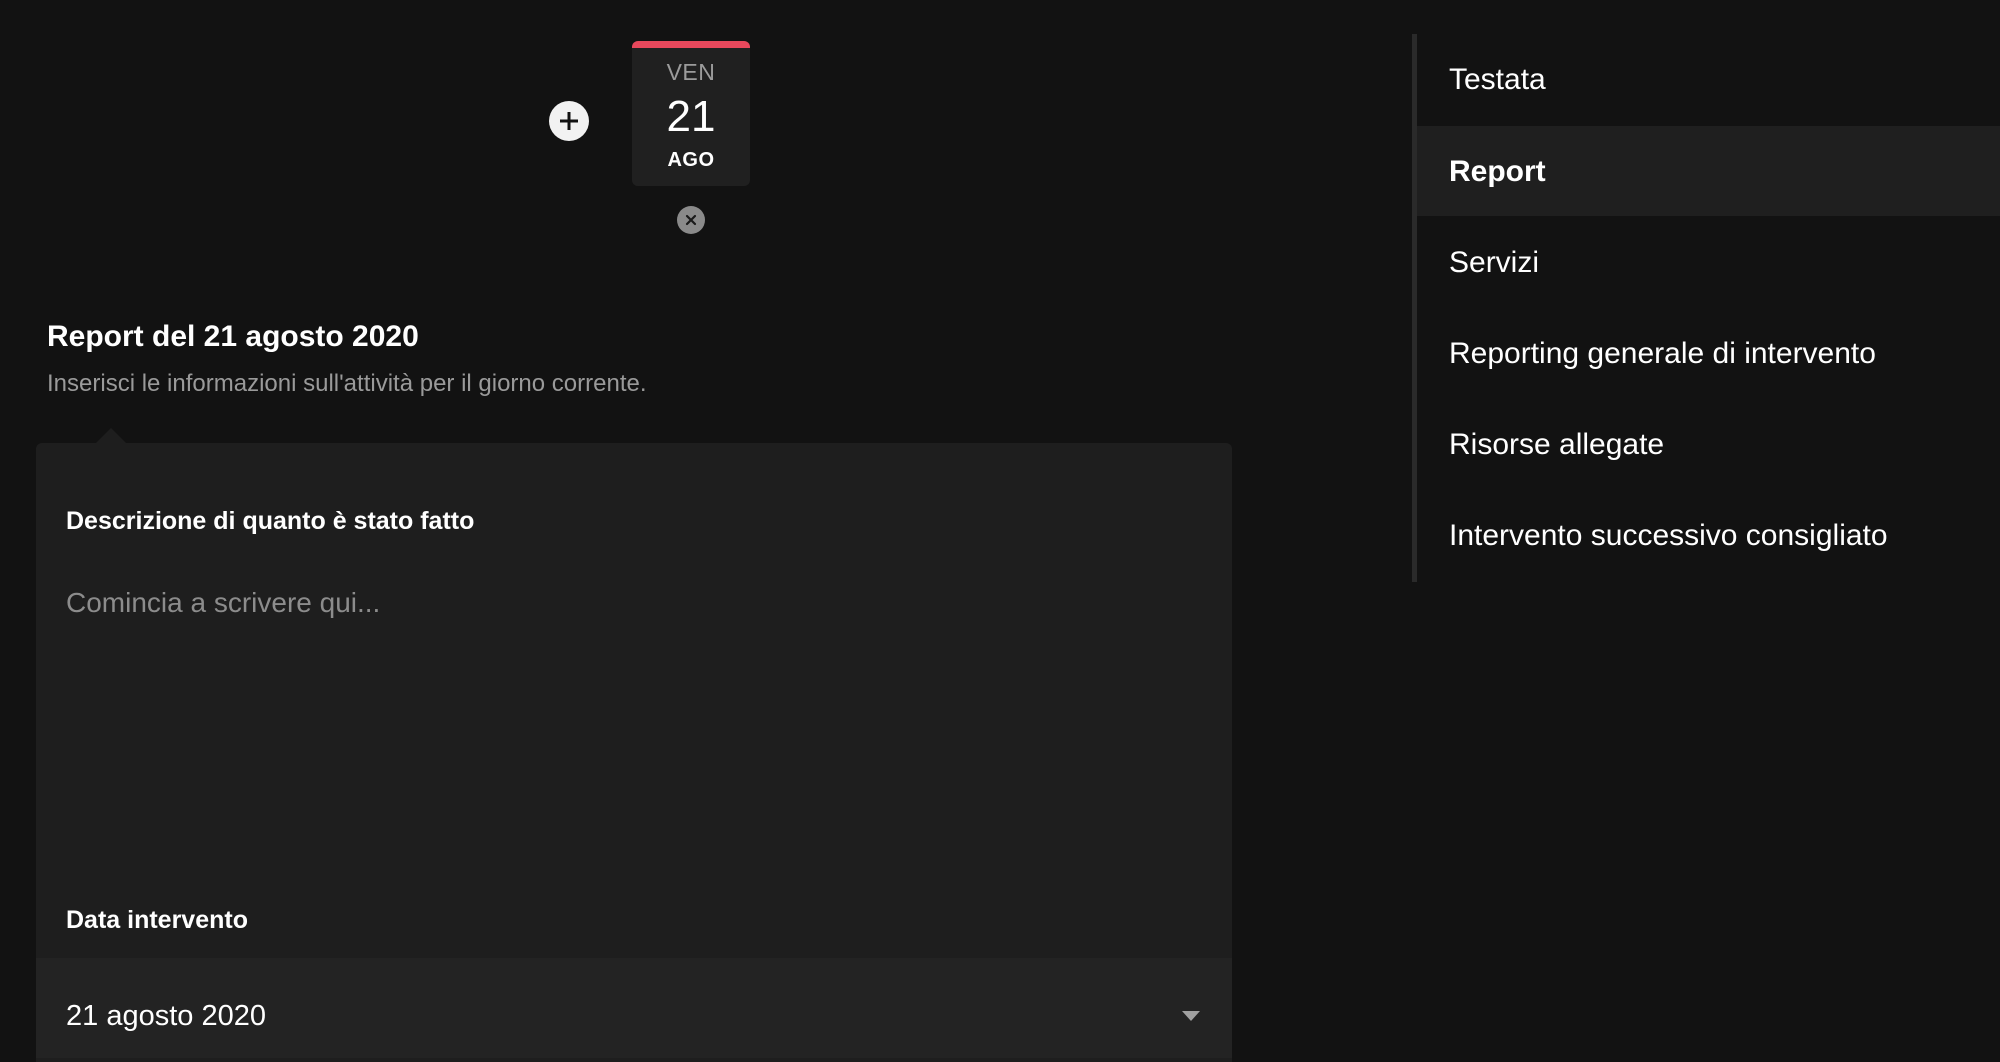 This screenshot has width=2000, height=1062. I want to click on caret-down-icon, so click(1191, 1016).